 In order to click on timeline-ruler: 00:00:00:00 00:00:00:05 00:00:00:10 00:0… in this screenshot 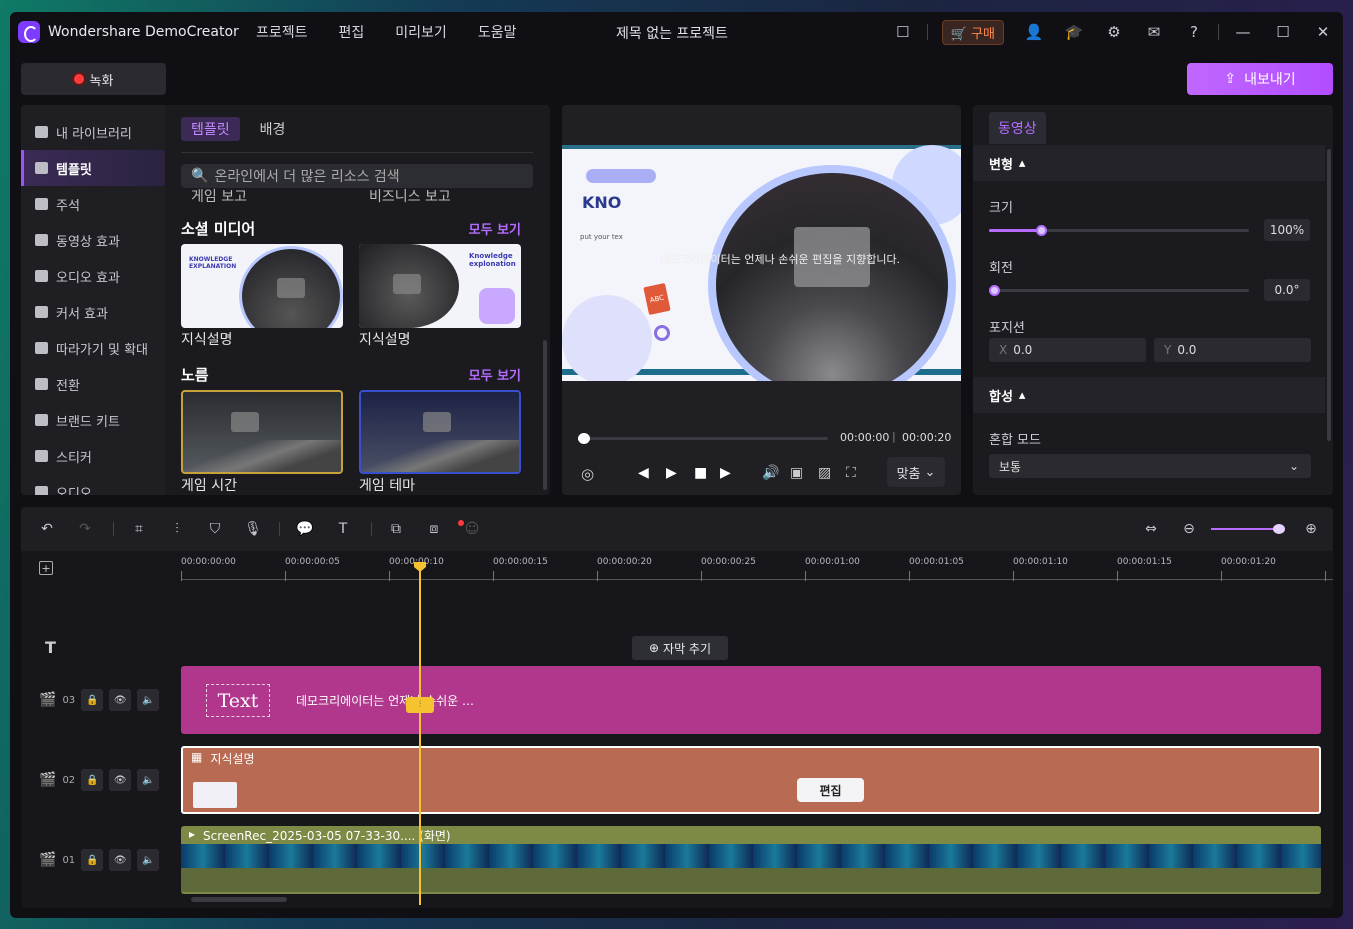, I will do `click(757, 570)`.